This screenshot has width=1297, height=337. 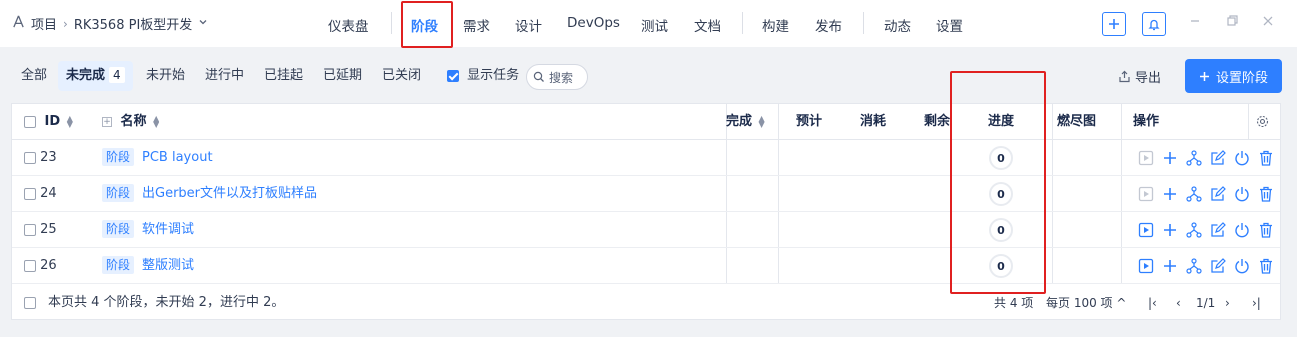 What do you see at coordinates (342, 76) in the screenshot?
I see `filter-delayed: 已延期` at bounding box center [342, 76].